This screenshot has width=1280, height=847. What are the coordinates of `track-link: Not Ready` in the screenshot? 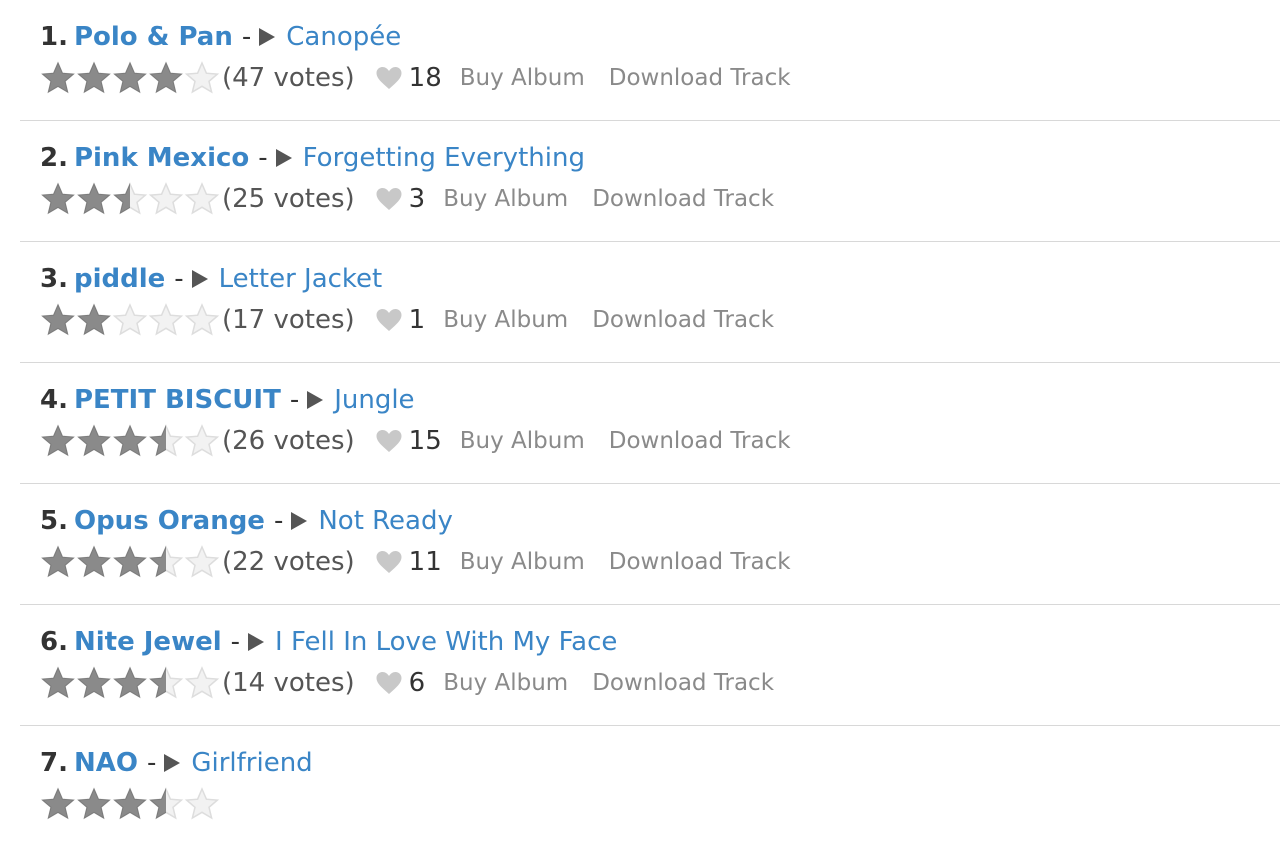 It's located at (385, 521).